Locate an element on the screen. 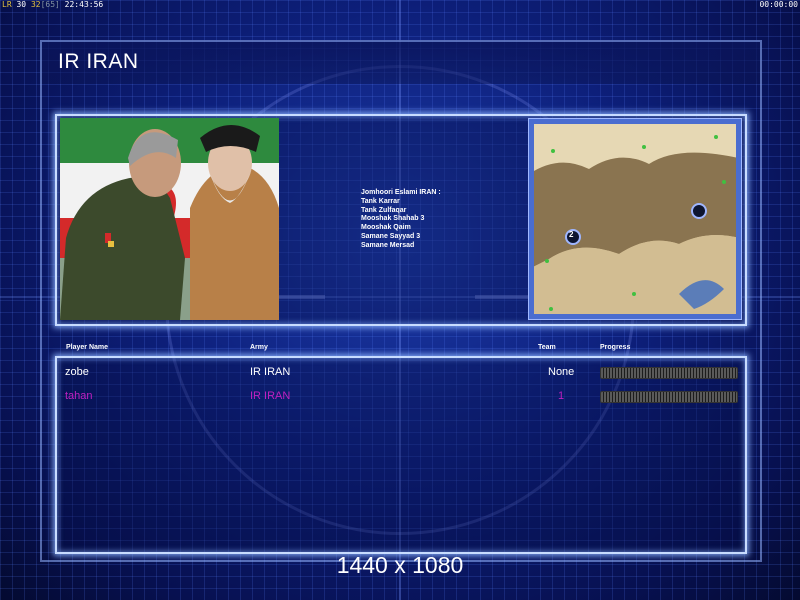  player-team: 1 is located at coordinates (573, 396).